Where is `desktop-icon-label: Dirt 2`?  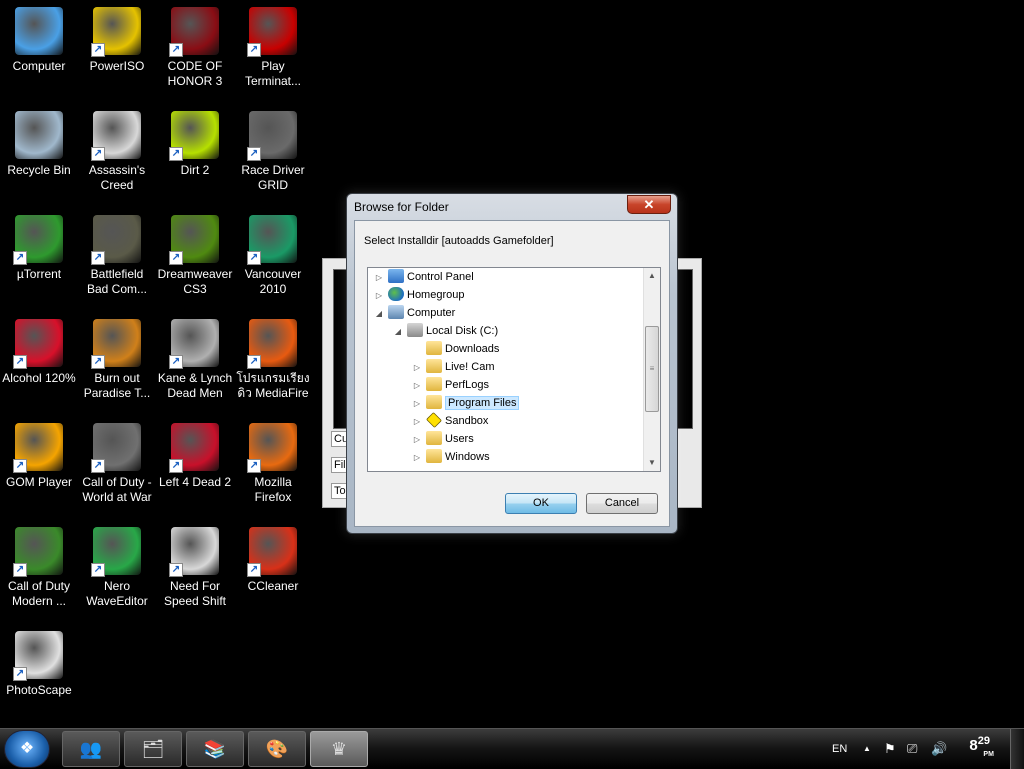
desktop-icon-label: Dirt 2 is located at coordinates (195, 170).